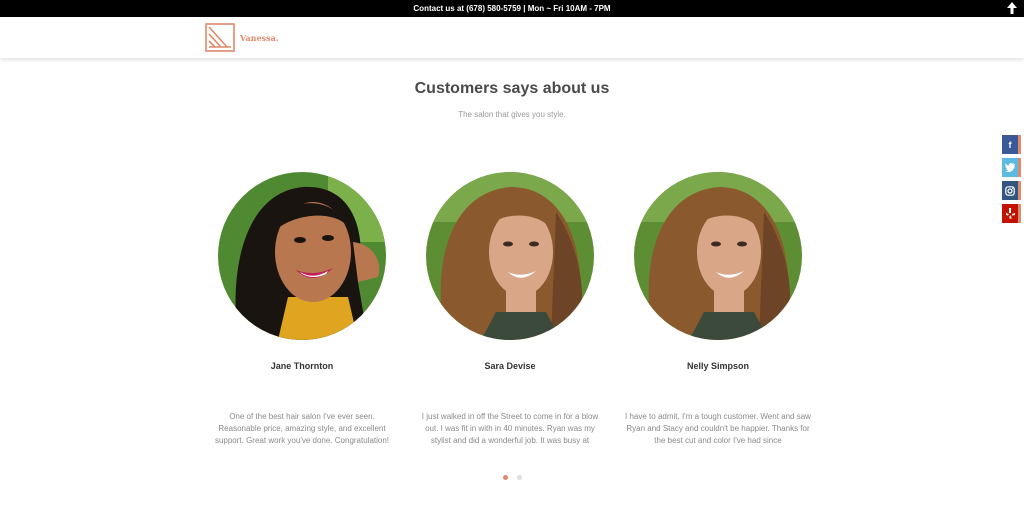 The height and width of the screenshot is (517, 1024). What do you see at coordinates (512, 477) in the screenshot?
I see `carousel-pagination` at bounding box center [512, 477].